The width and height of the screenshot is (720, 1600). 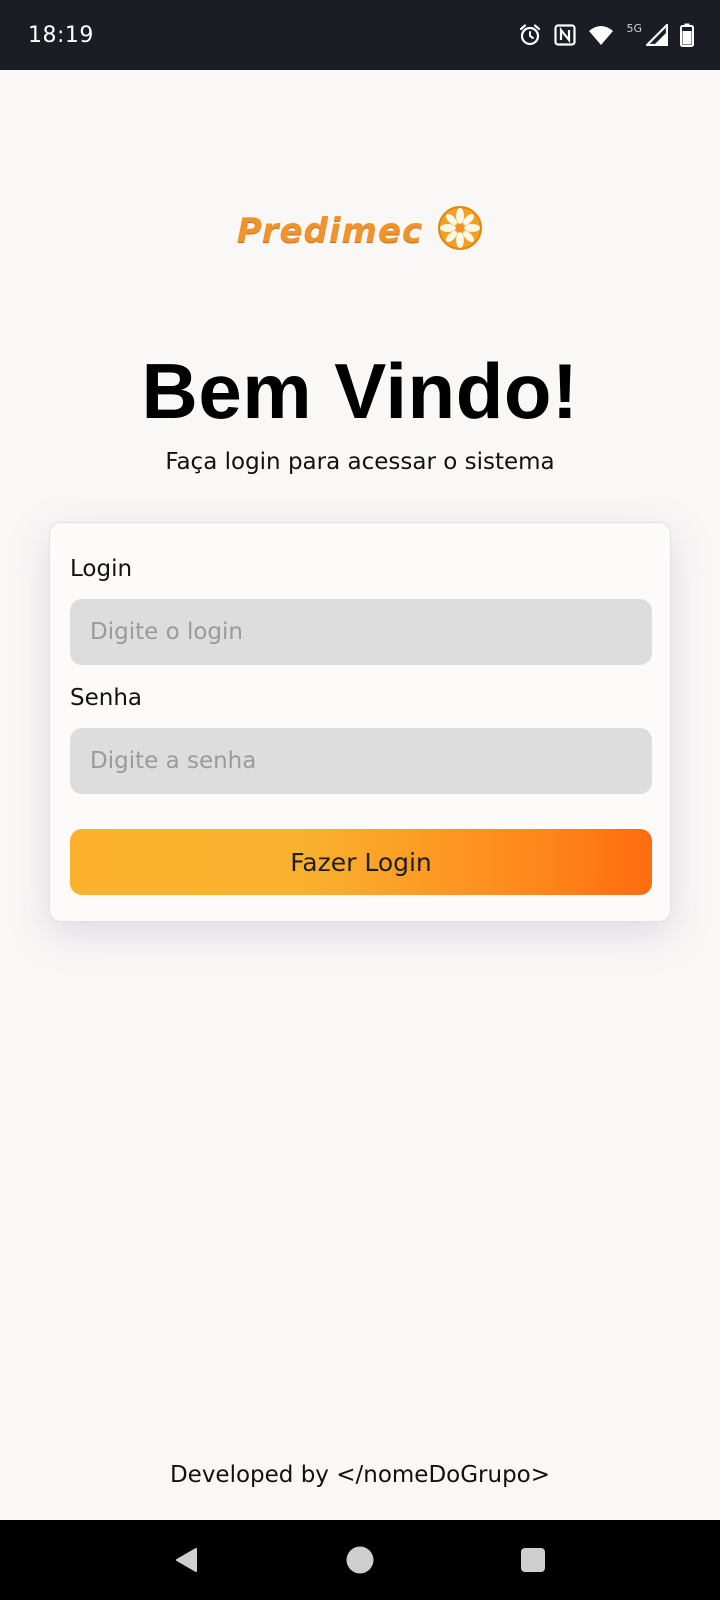 I want to click on status-bar: 18:19 5G, so click(x=360, y=35).